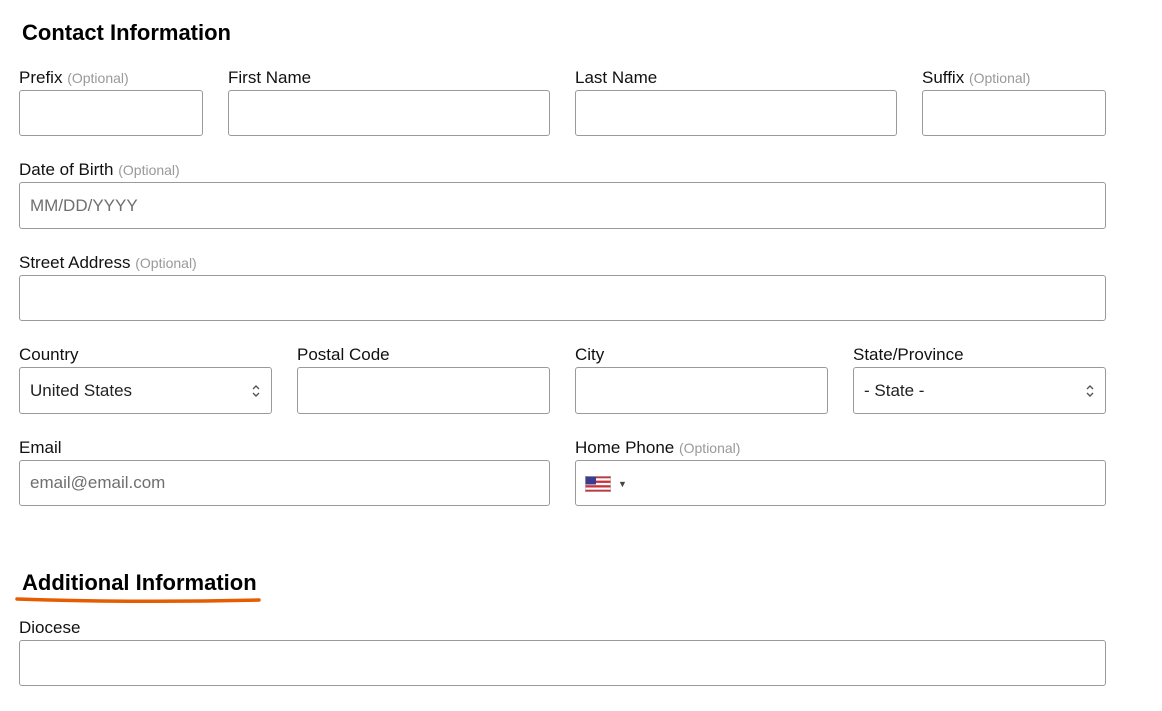 This screenshot has width=1162, height=711. Describe the element at coordinates (894, 390) in the screenshot. I see `state-selected-value: - State -` at that location.